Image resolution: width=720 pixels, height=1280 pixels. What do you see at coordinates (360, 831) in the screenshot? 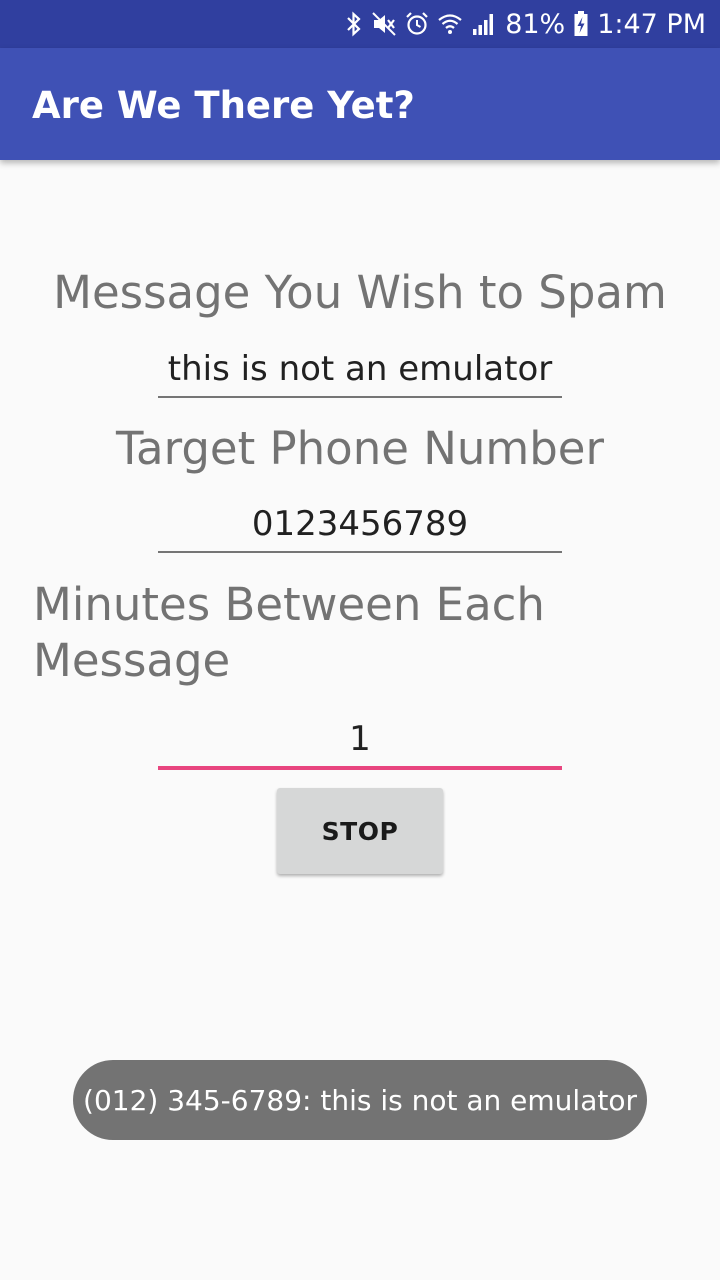
I see `stop-button: STOP` at bounding box center [360, 831].